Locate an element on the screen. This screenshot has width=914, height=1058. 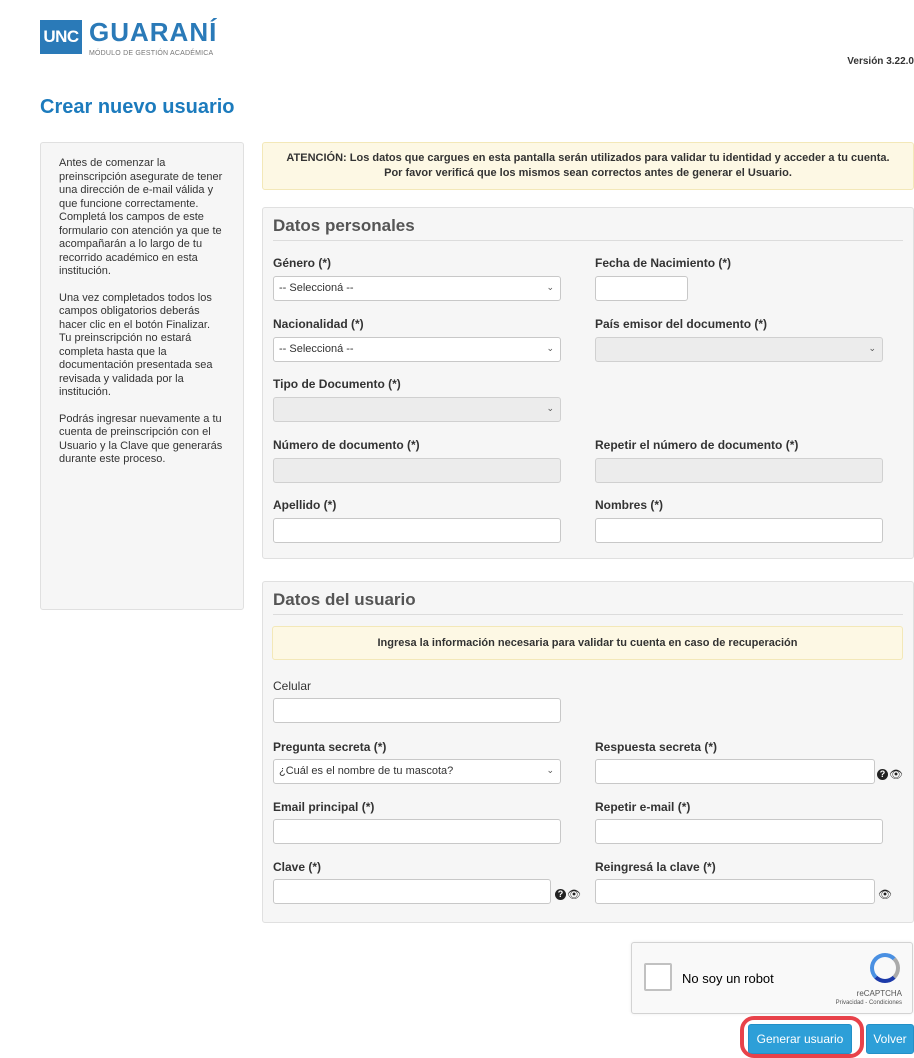
phone-label: Celular is located at coordinates (292, 686).